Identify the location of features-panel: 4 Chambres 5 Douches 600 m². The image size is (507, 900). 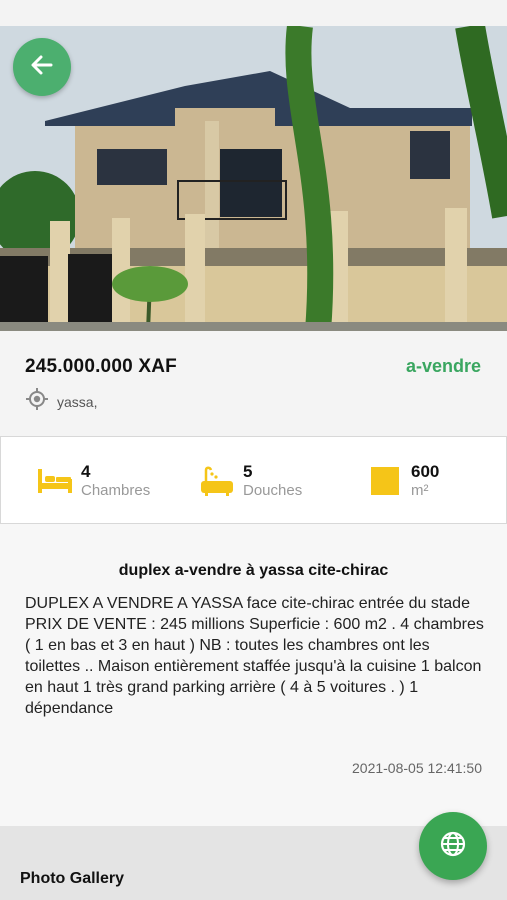
(253, 480).